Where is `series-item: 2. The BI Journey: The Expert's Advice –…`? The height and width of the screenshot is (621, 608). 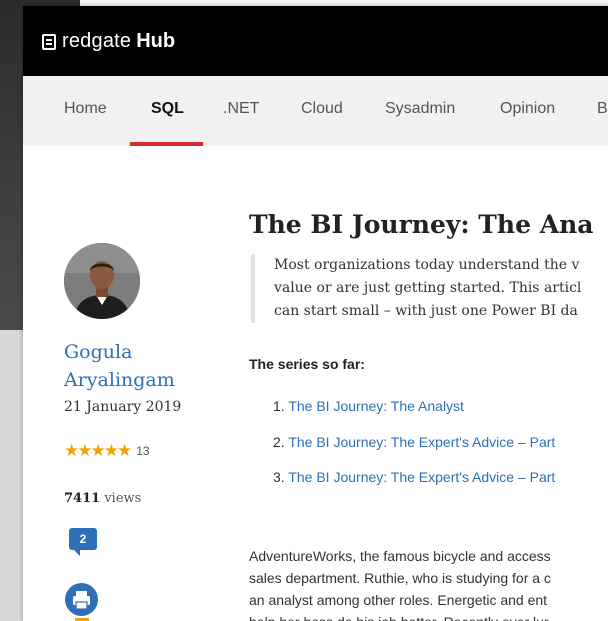
series-item: 2. The BI Journey: The Expert's Advice –… is located at coordinates (414, 452).